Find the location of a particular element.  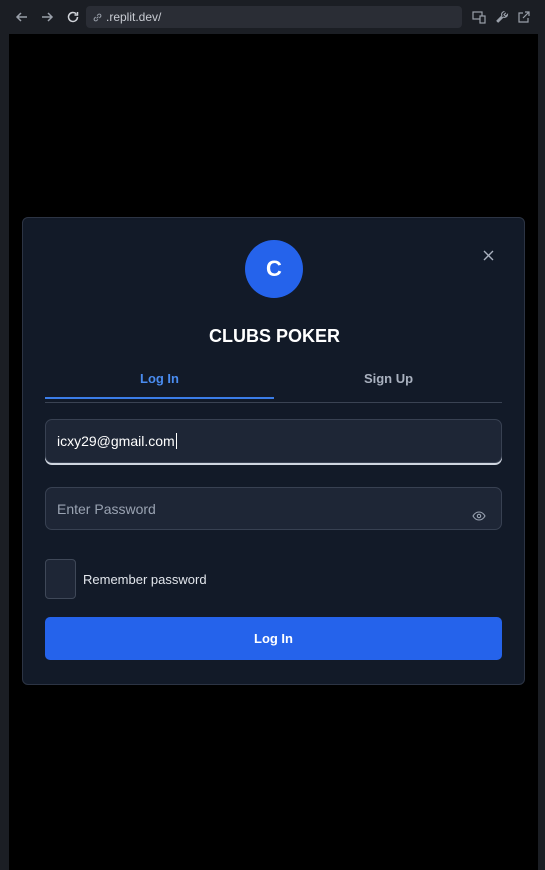

close-icon is located at coordinates (488, 255).